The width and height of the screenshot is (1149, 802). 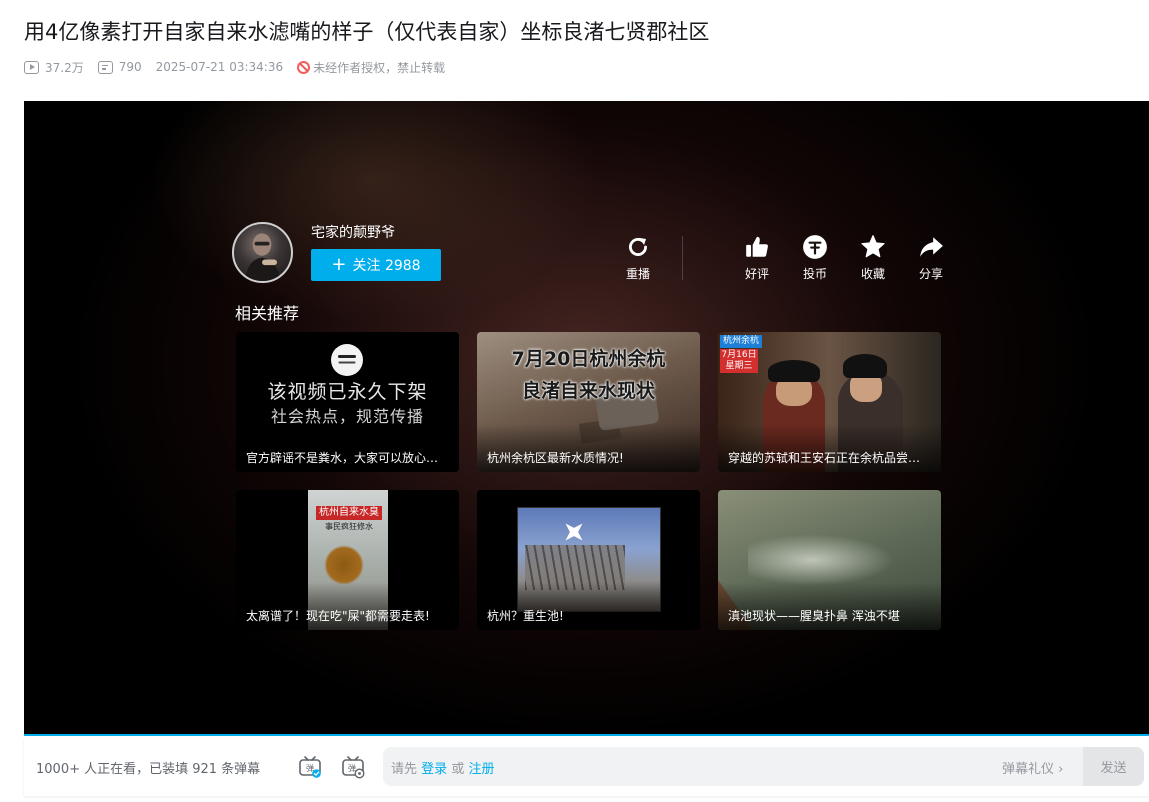 What do you see at coordinates (682, 258) in the screenshot?
I see `action-divider` at bounding box center [682, 258].